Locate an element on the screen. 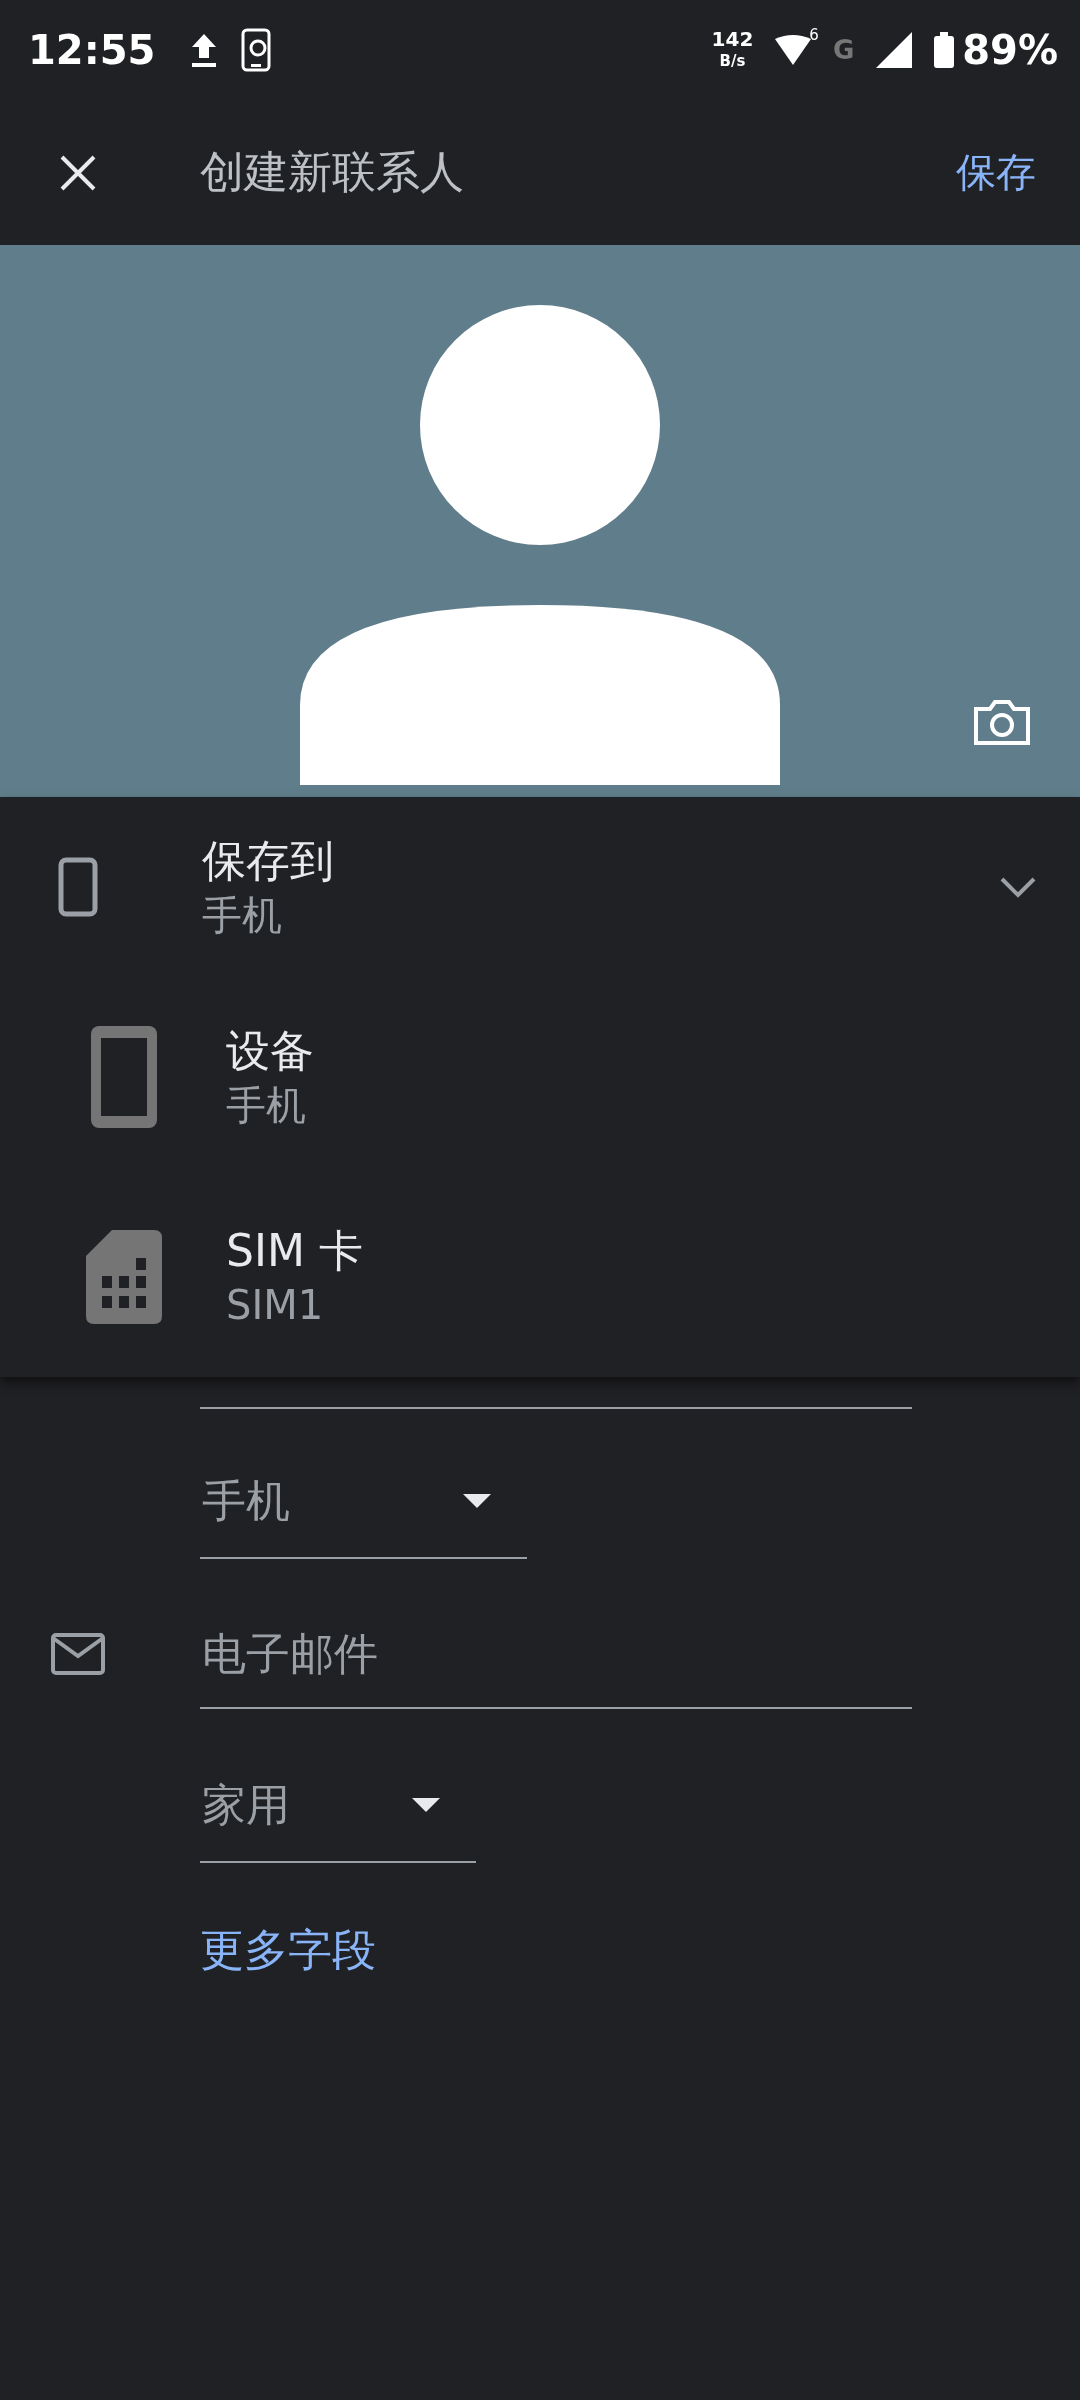  battery-icon is located at coordinates (944, 50).